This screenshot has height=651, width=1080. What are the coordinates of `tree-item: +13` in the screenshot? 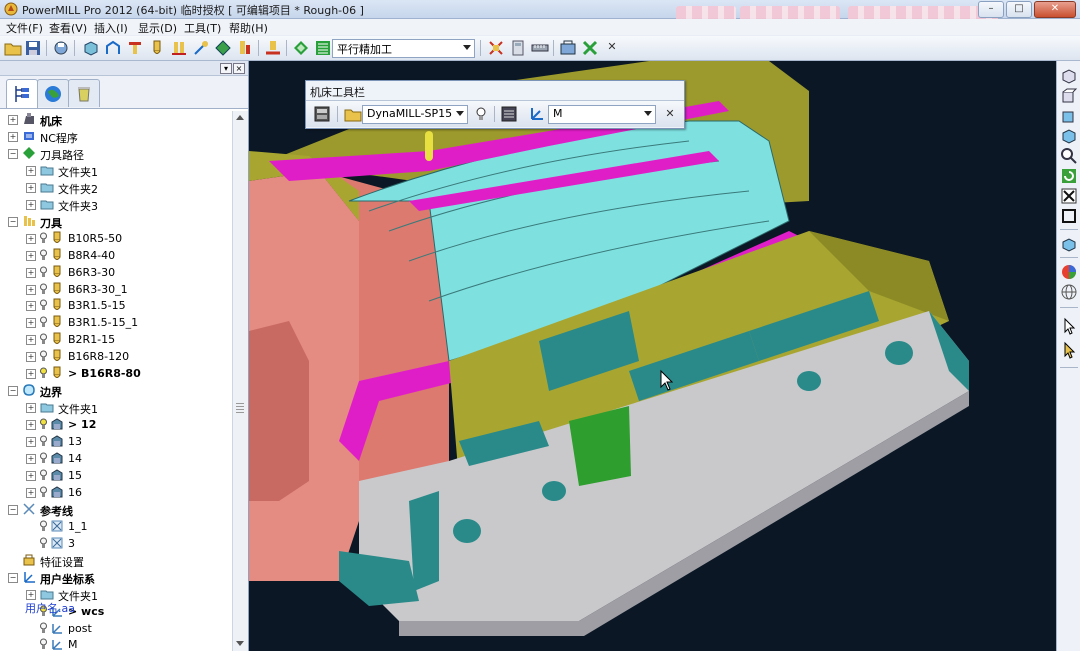 It's located at (116, 441).